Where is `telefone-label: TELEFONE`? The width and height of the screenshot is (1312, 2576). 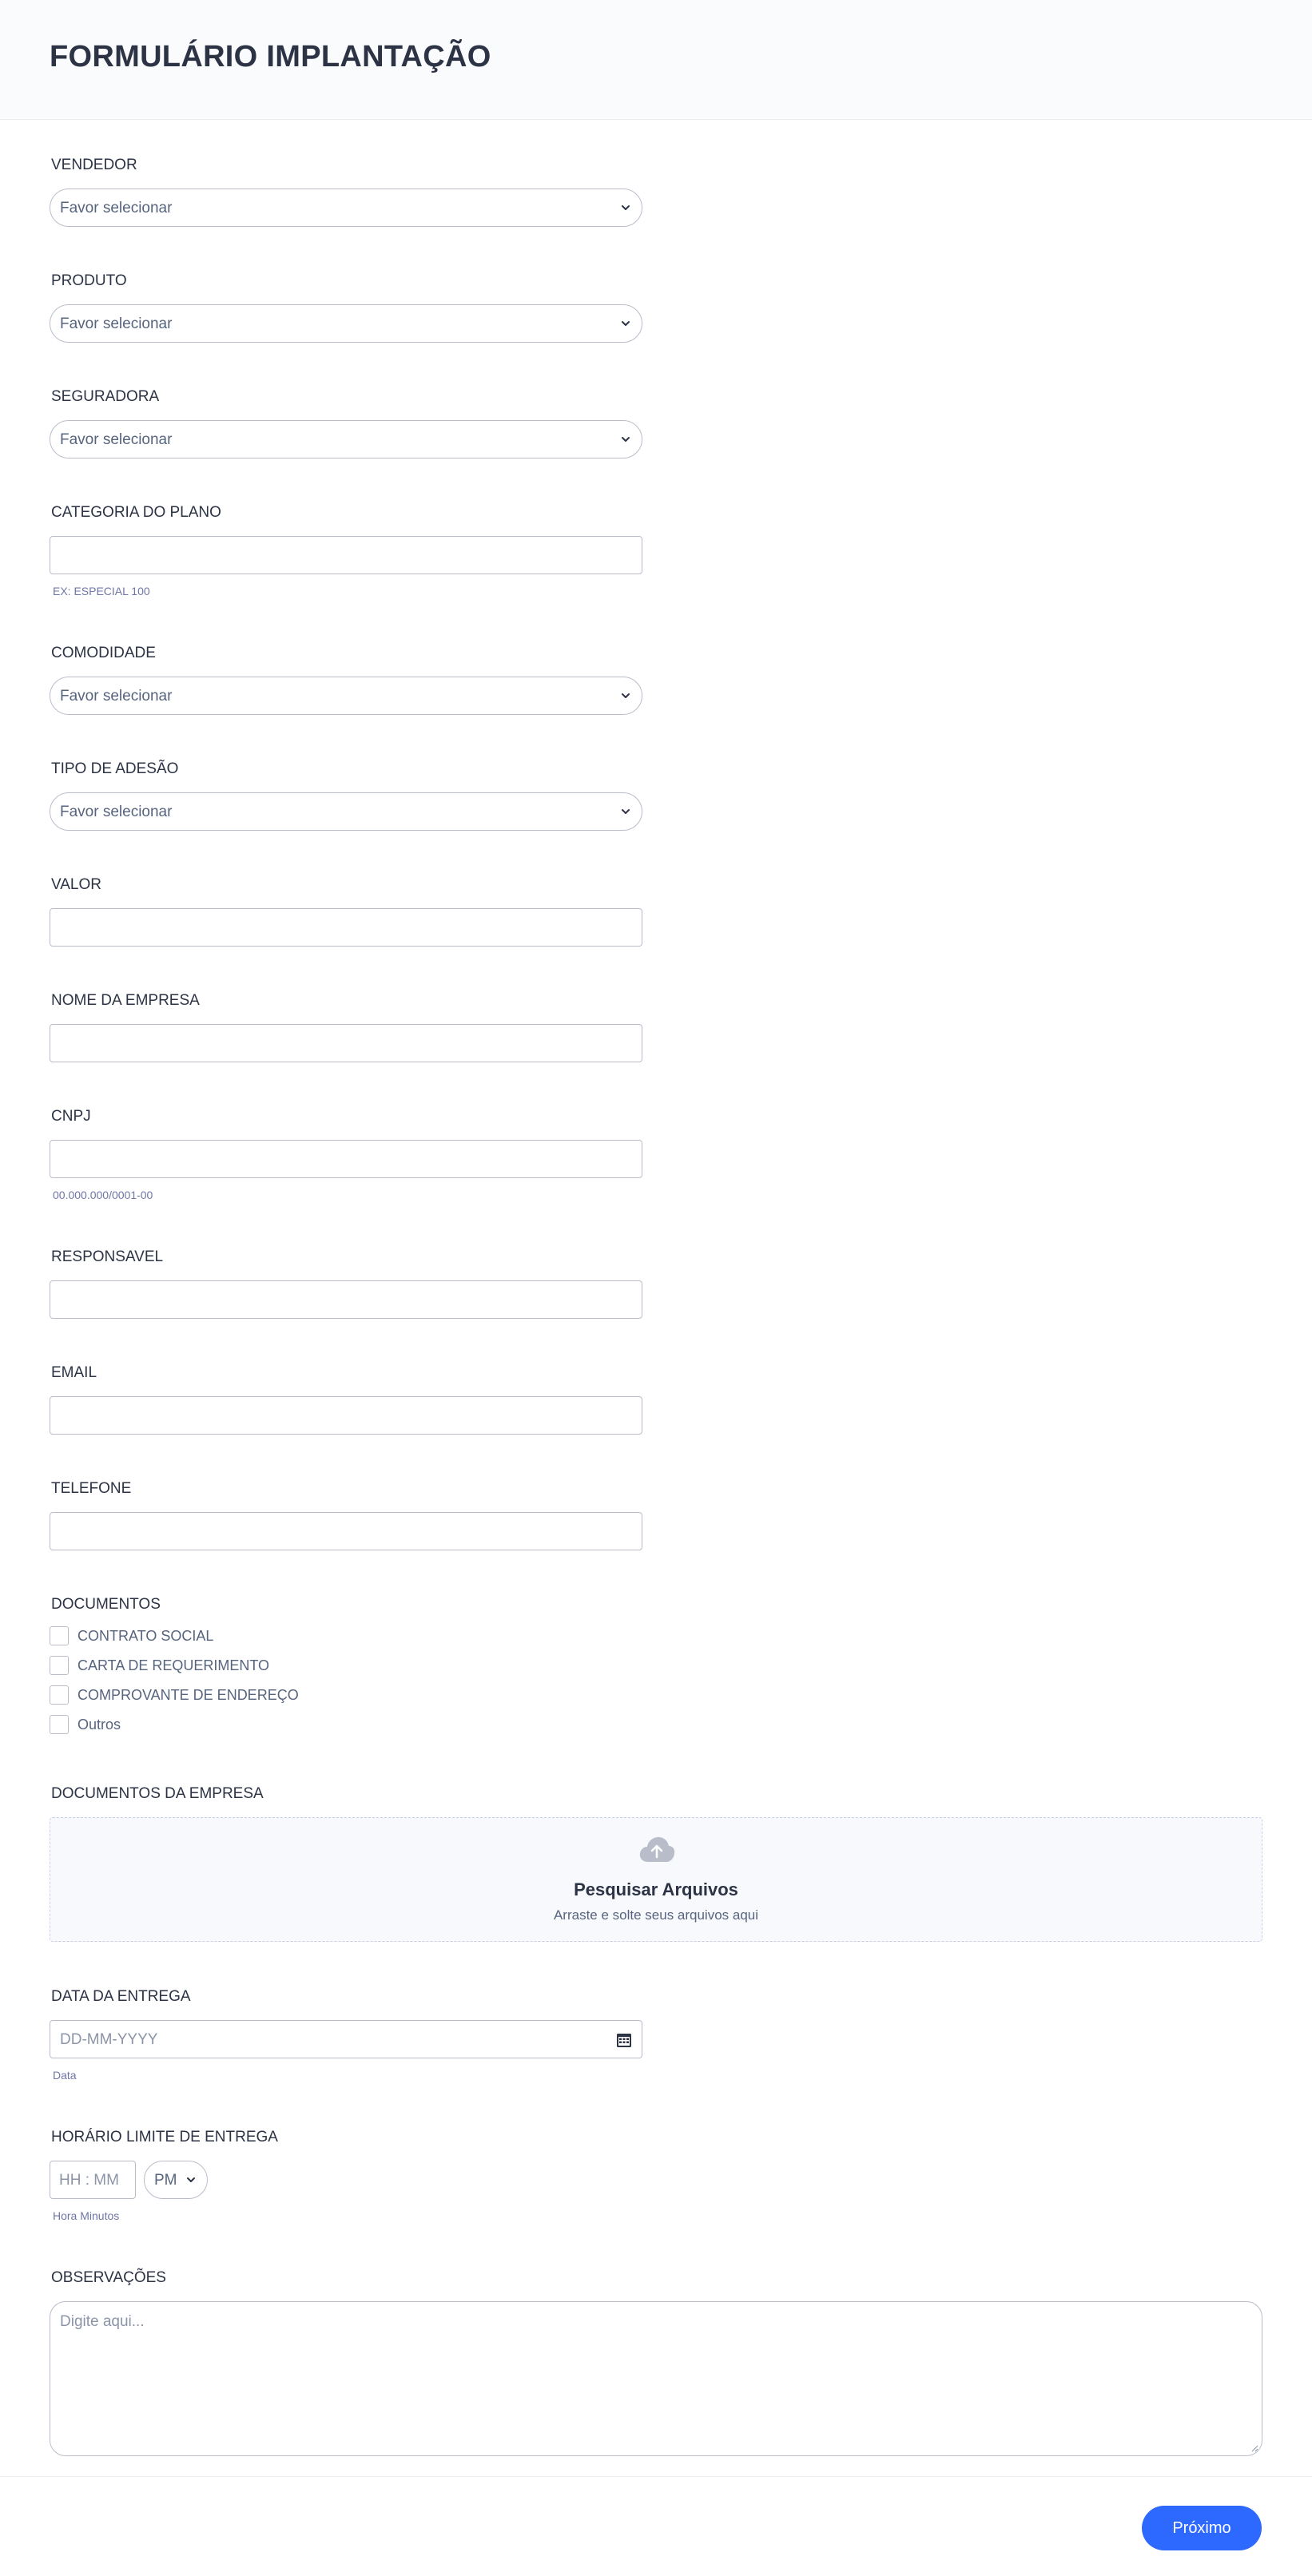 telefone-label: TELEFONE is located at coordinates (91, 1488).